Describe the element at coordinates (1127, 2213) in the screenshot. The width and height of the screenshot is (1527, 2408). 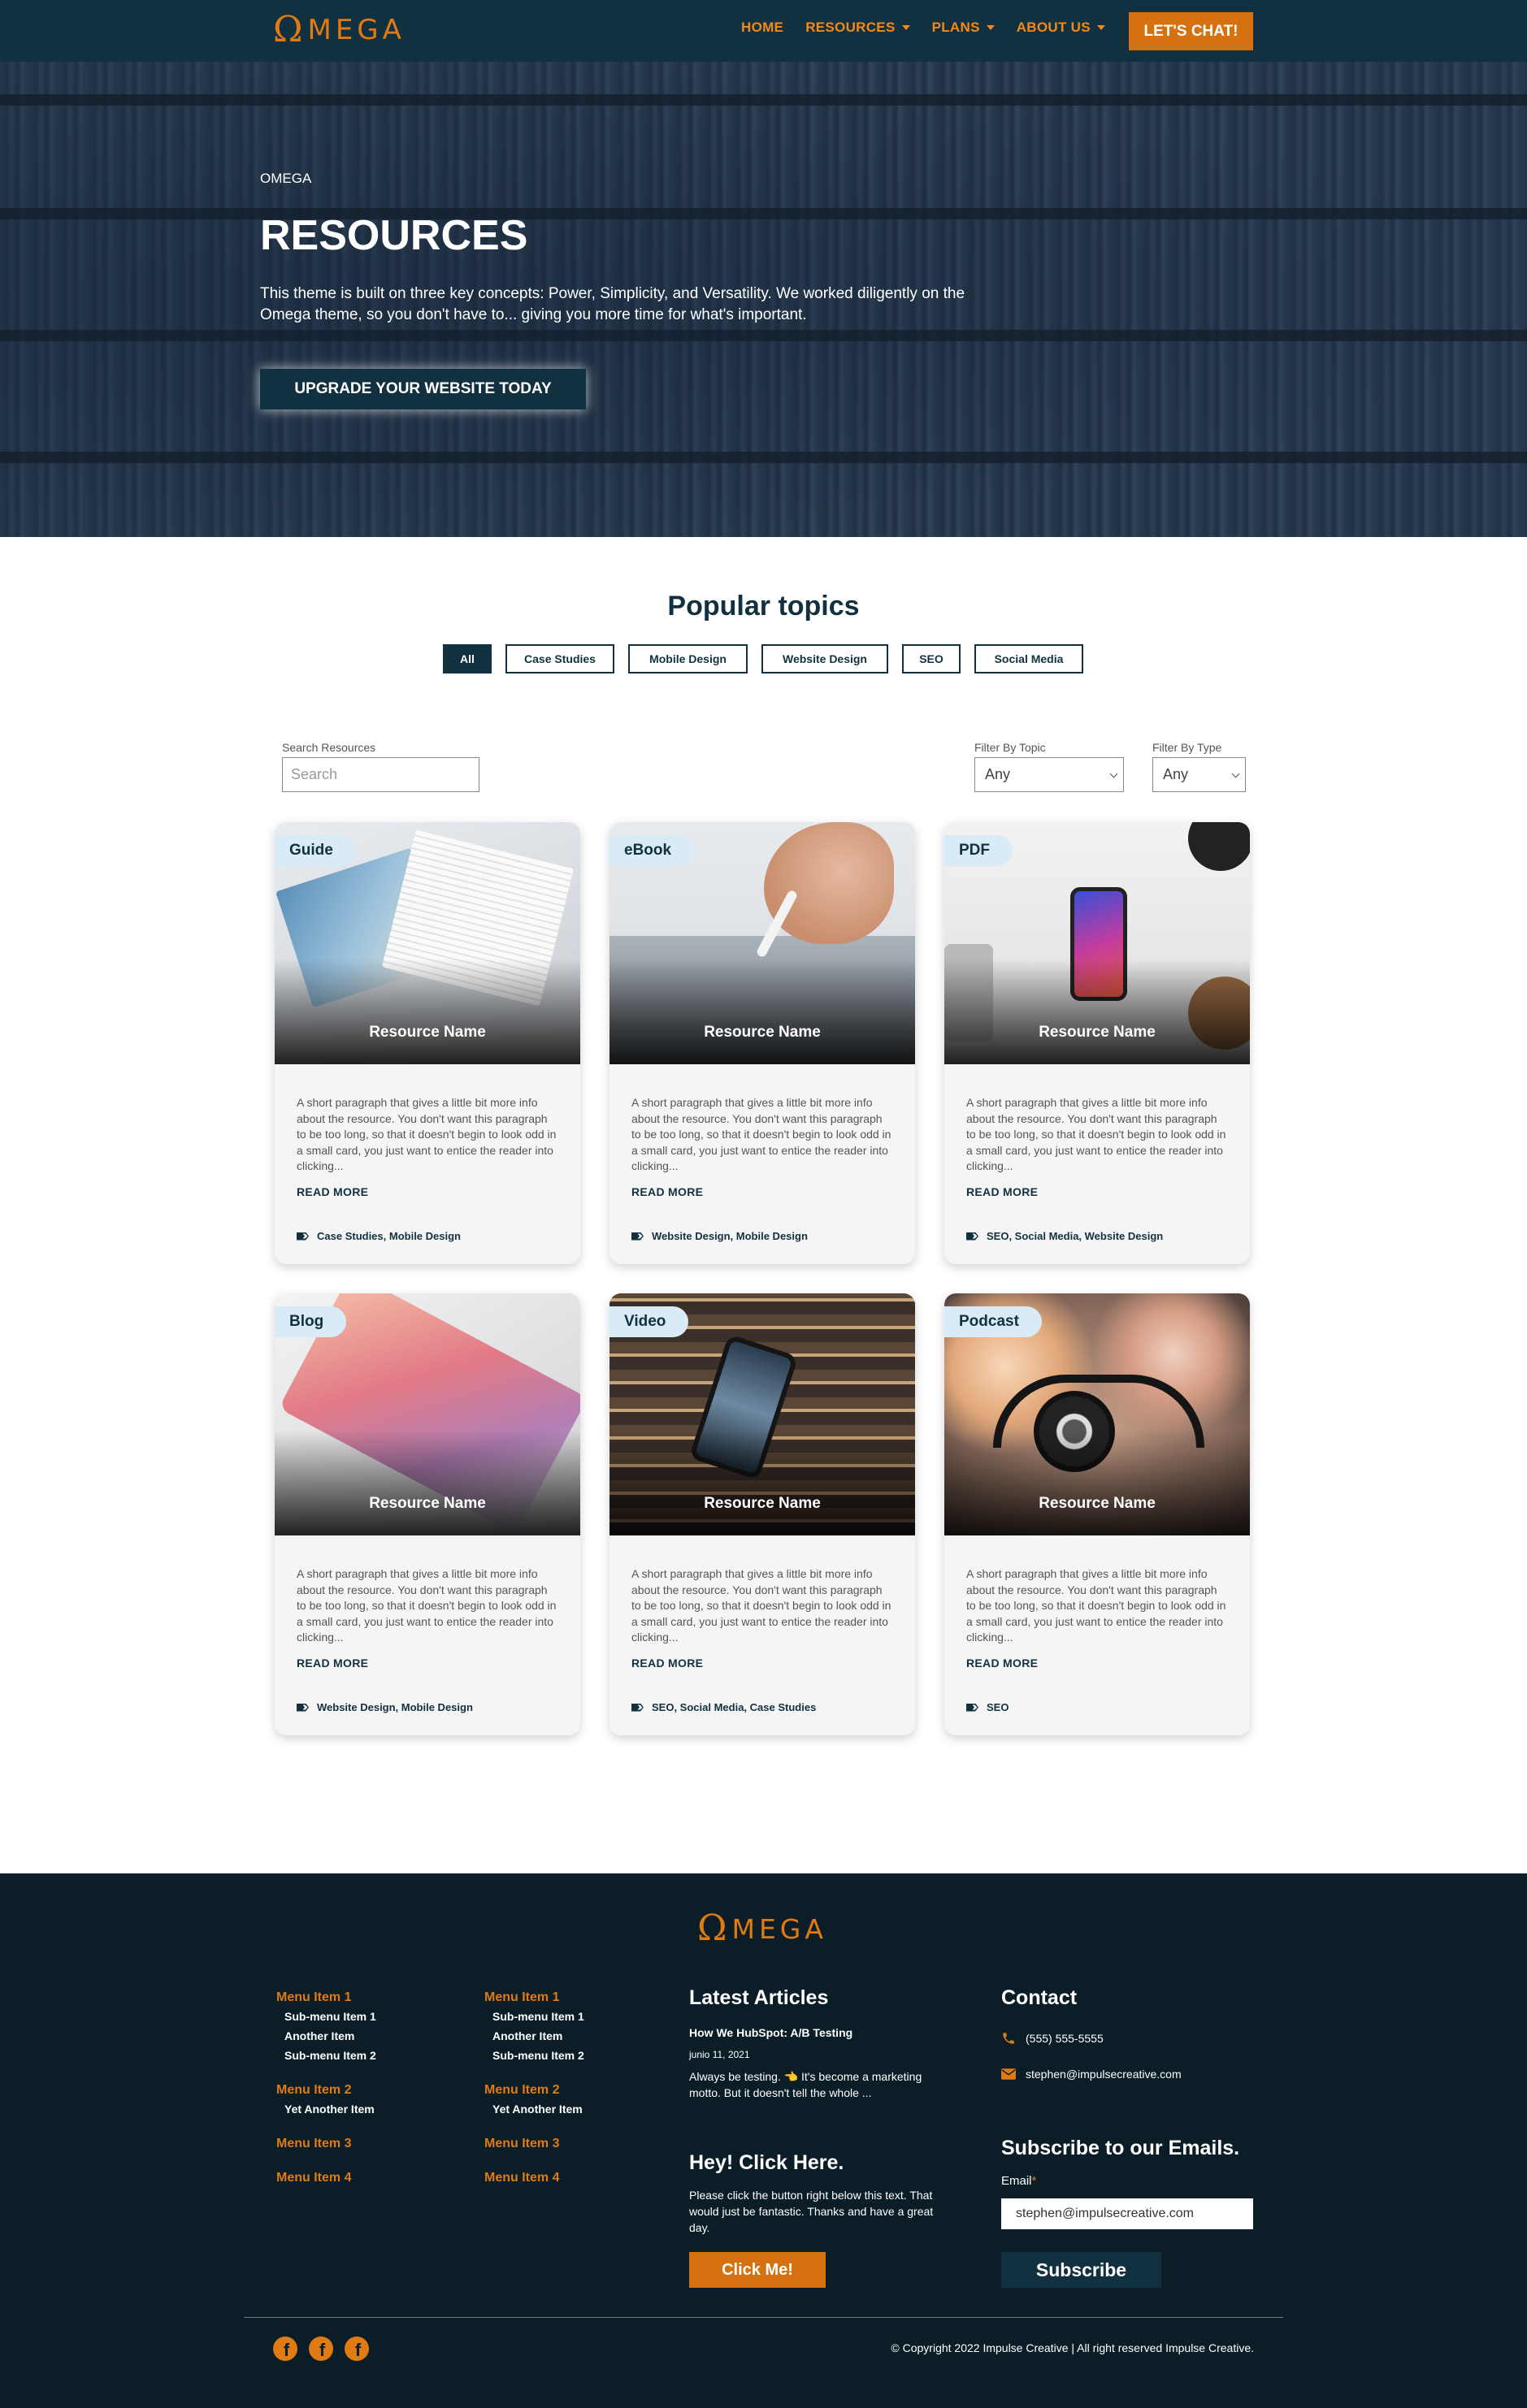
I see `subscribe-email-input: stephen@impulsecreative.com` at that location.